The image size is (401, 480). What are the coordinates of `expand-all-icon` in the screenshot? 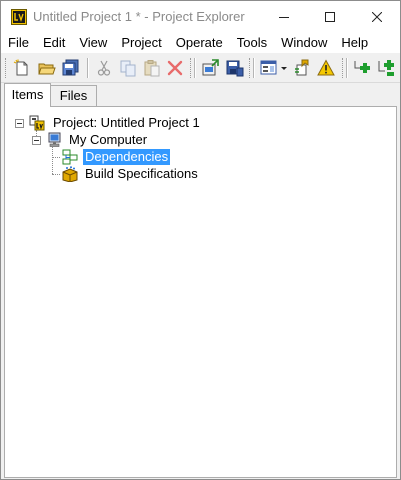 It's located at (362, 68).